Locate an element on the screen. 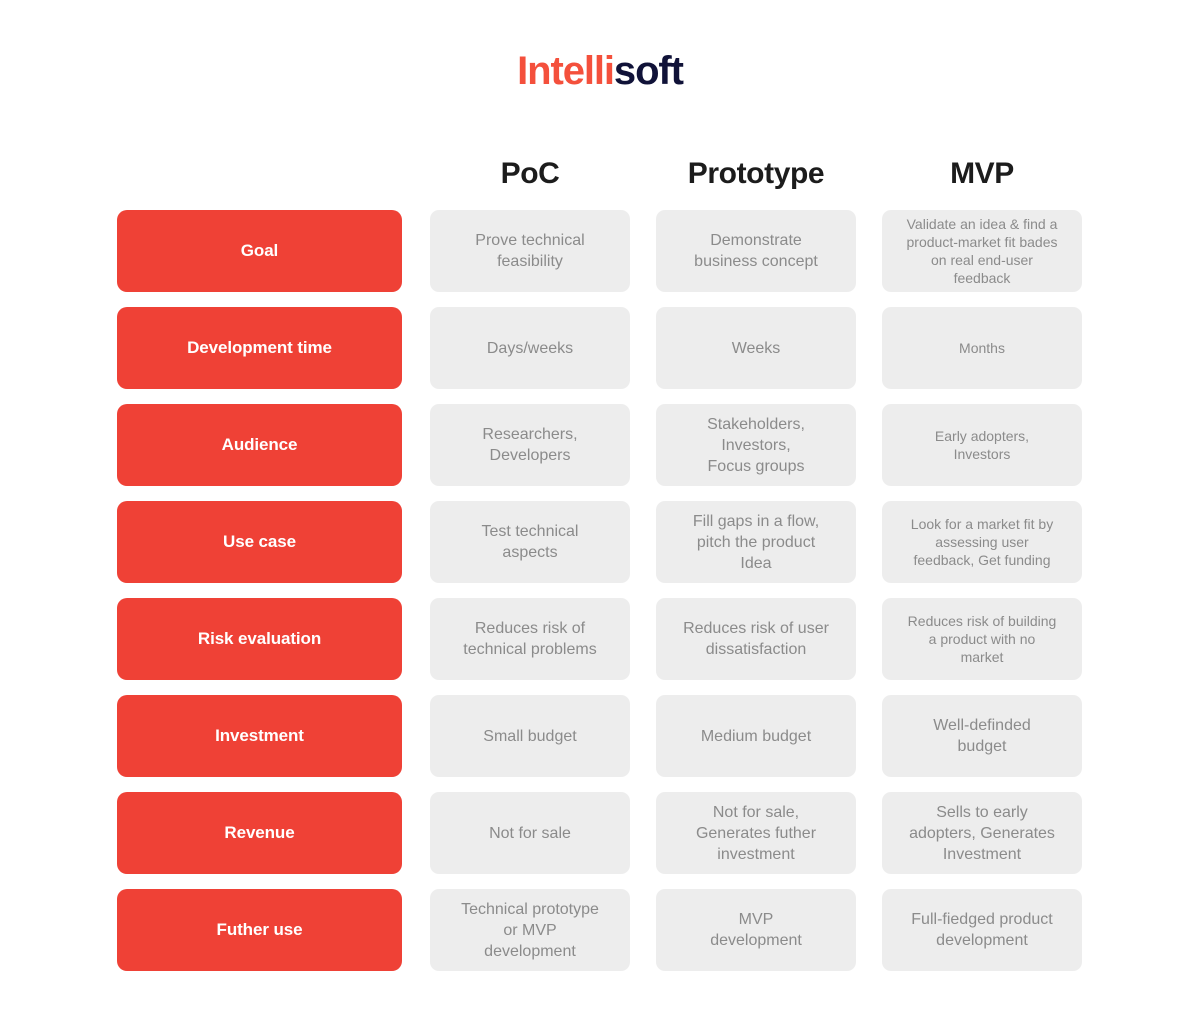 This screenshot has width=1200, height=1020. cell-futher-use-prototype: MVP development is located at coordinates (756, 930).